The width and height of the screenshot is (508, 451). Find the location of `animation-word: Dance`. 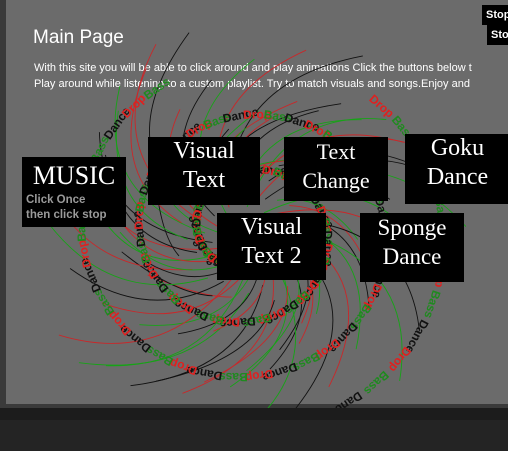

animation-word: Dance is located at coordinates (346, 398).